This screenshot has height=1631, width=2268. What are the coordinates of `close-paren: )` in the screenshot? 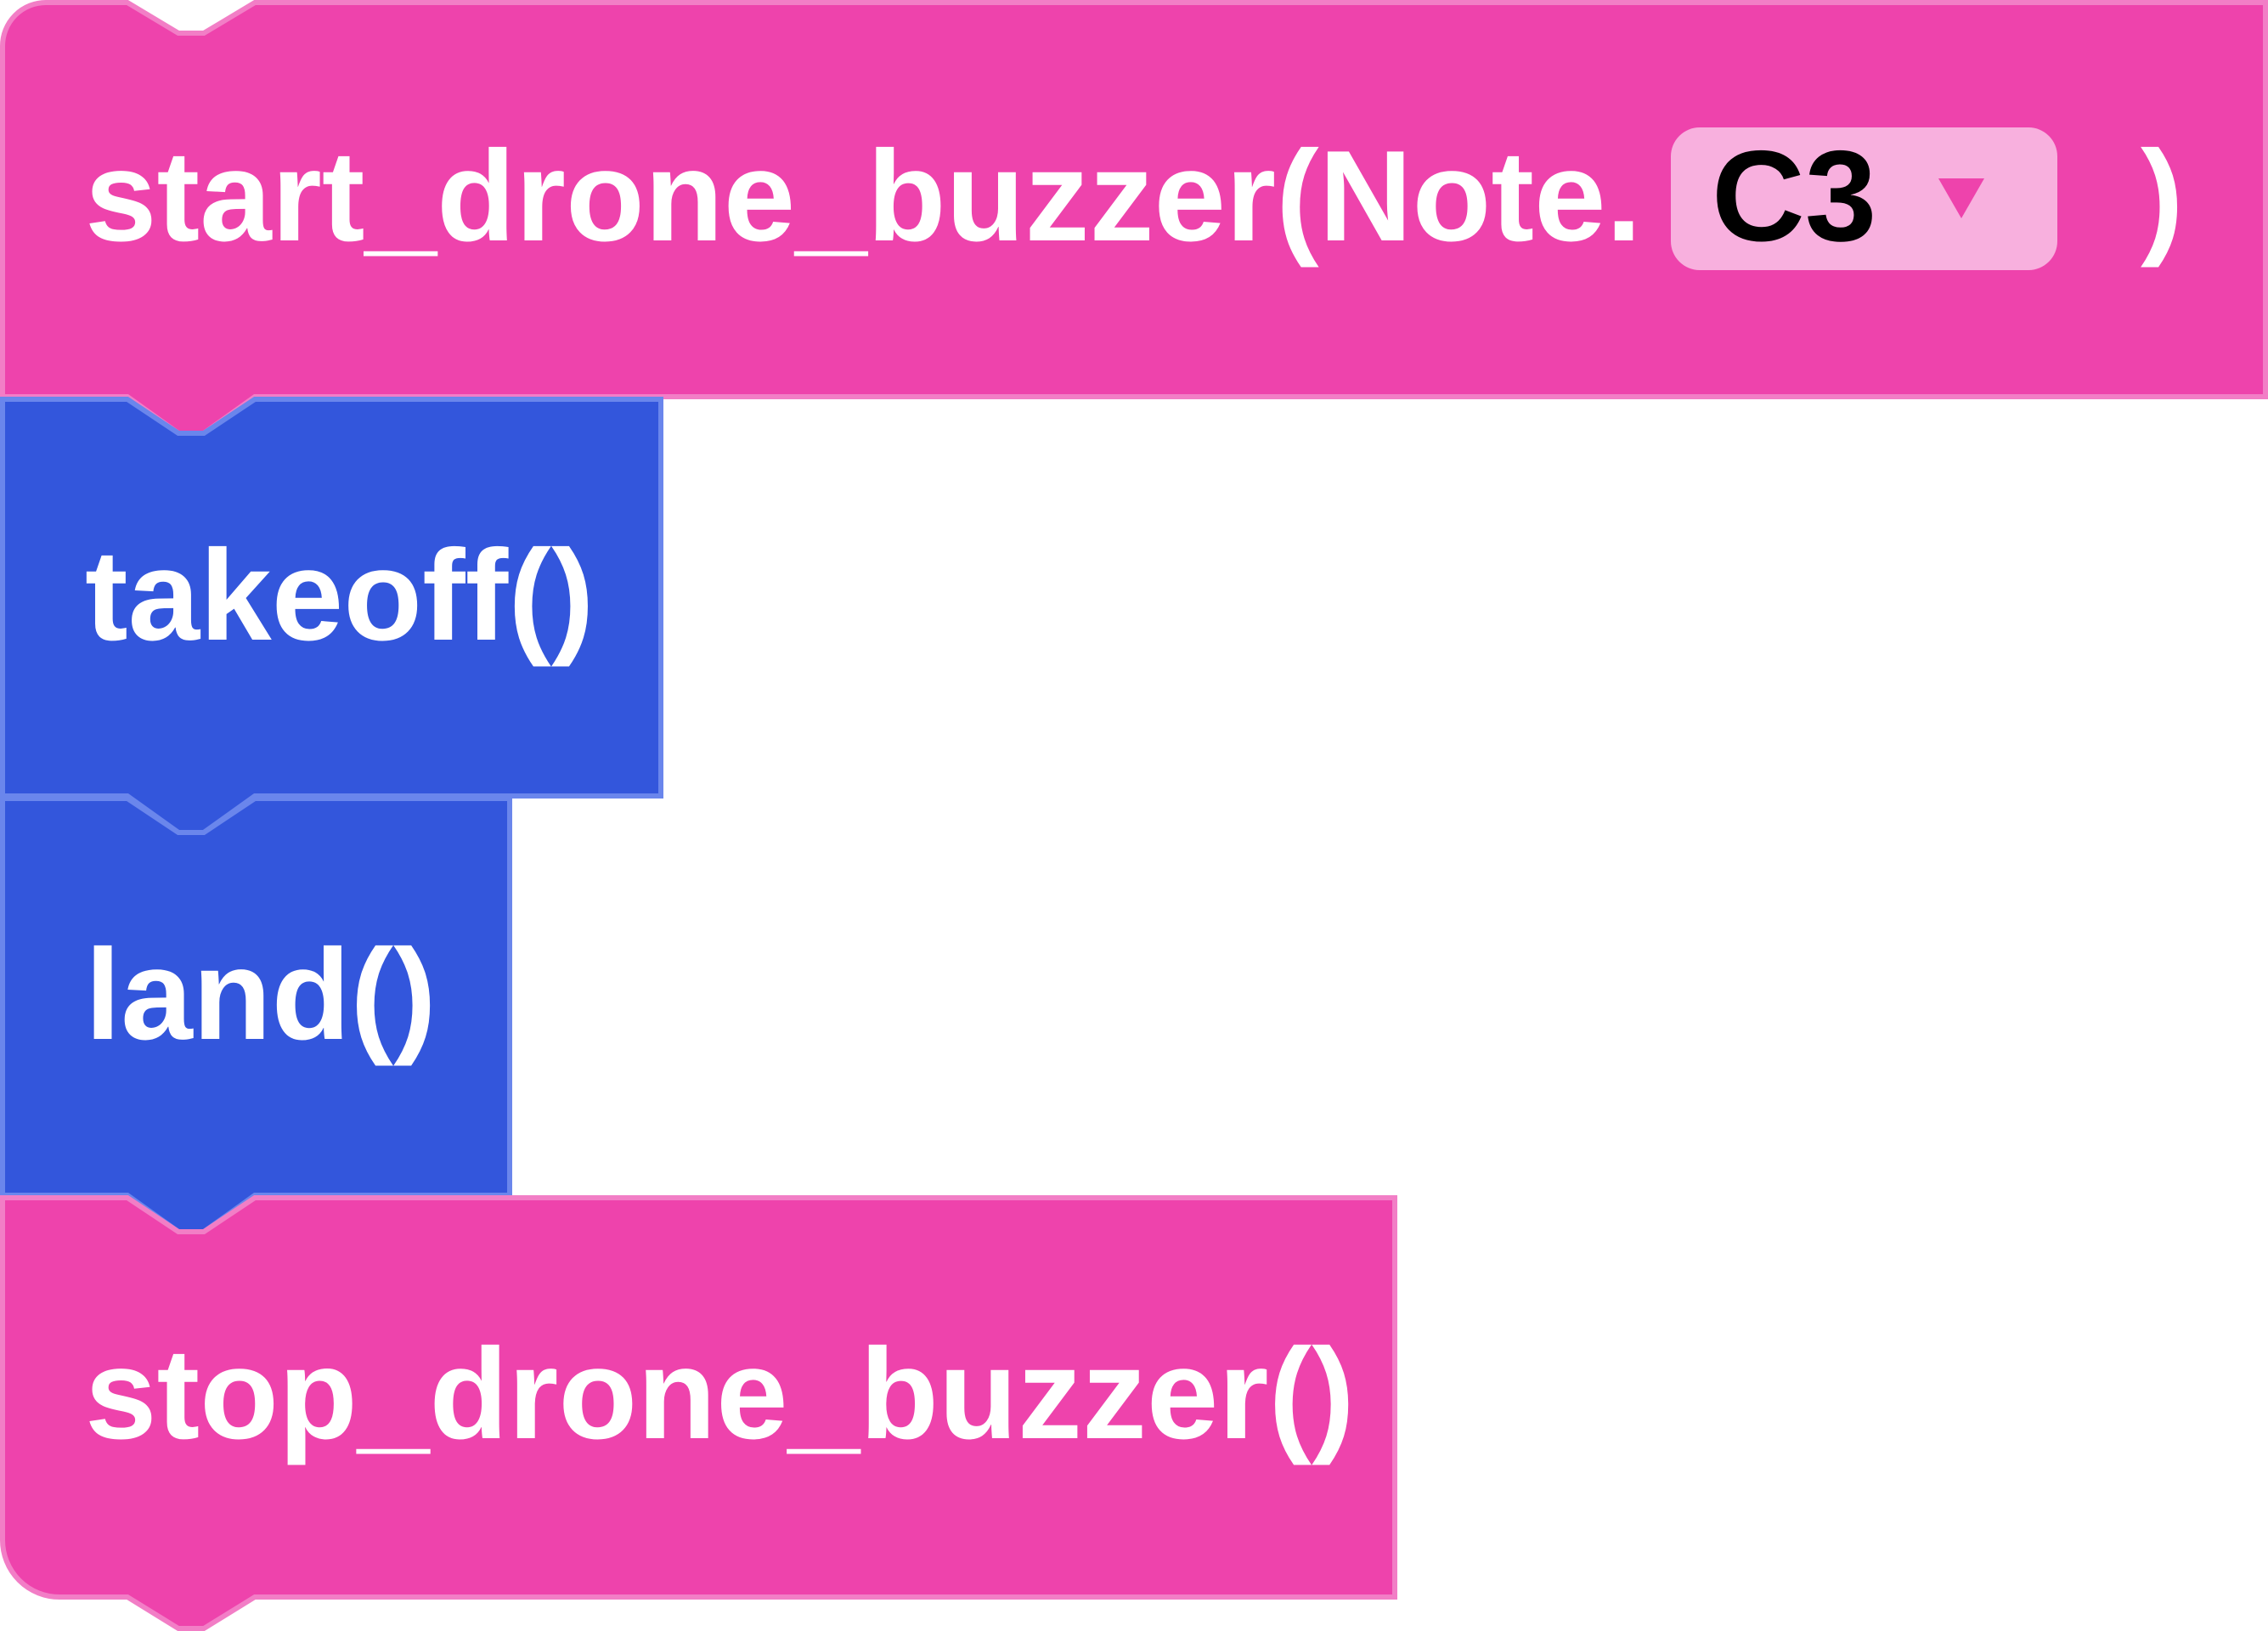 It's located at (2162, 196).